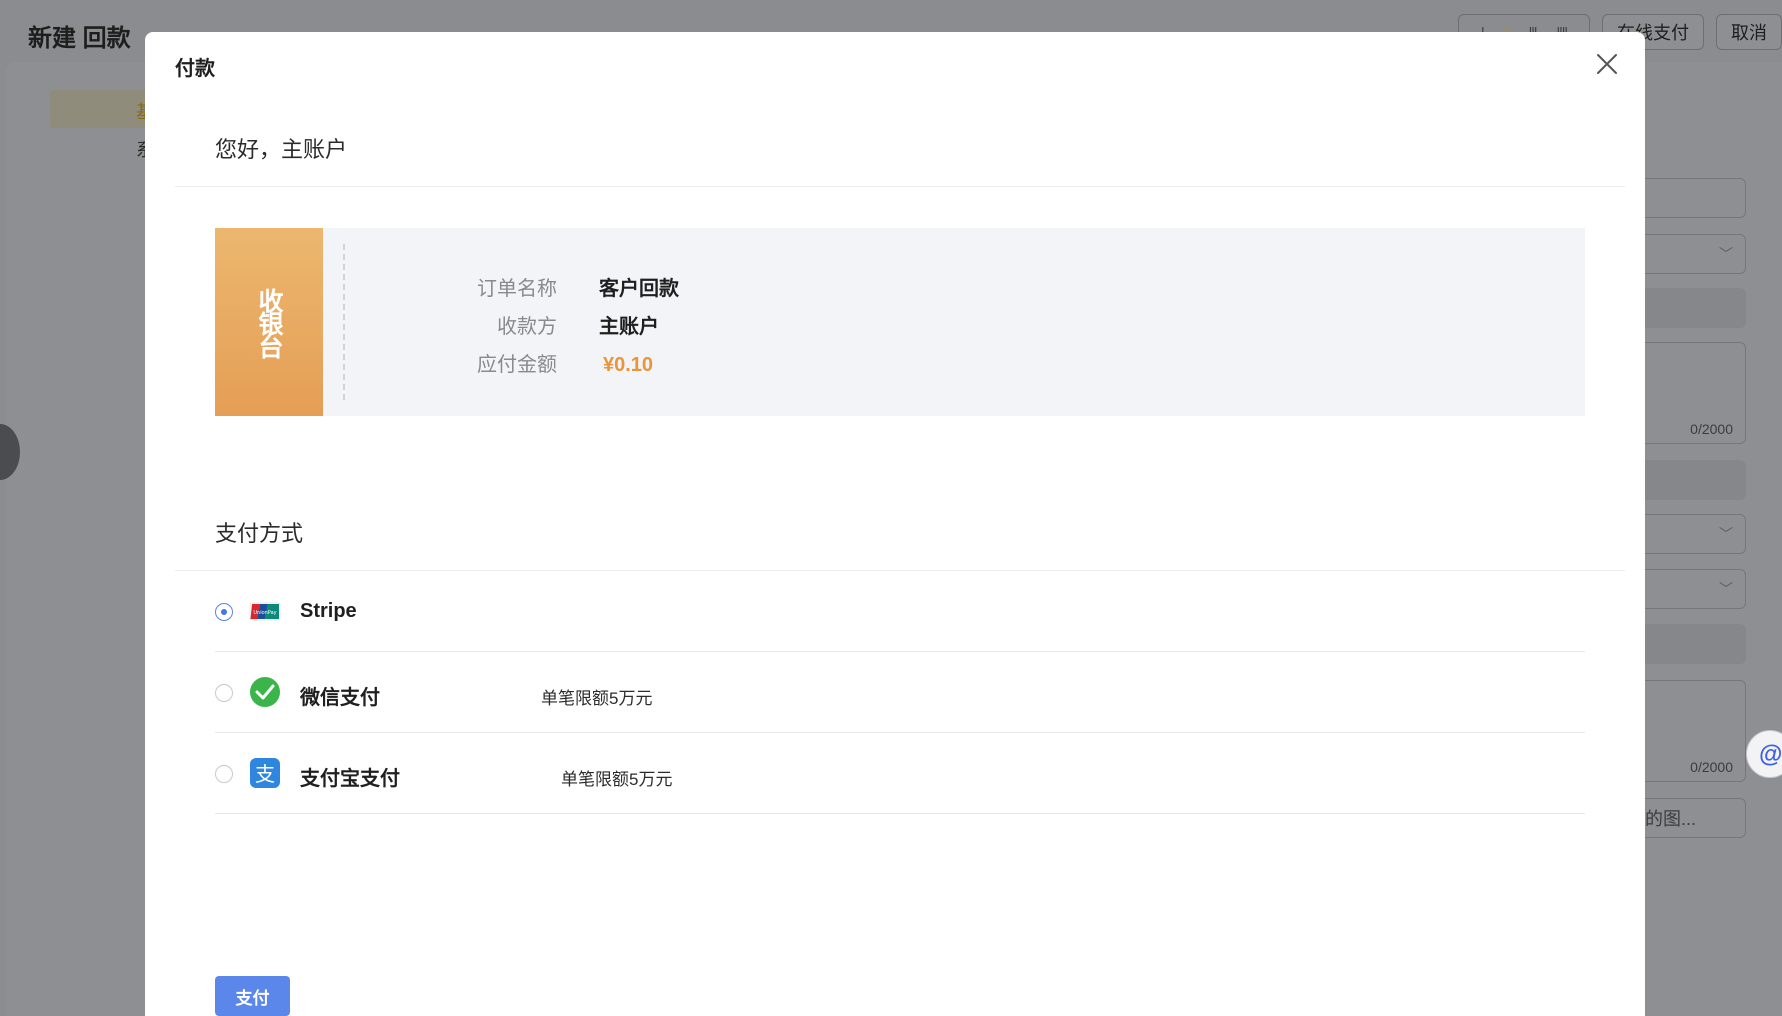 The height and width of the screenshot is (1016, 1782). I want to click on dashed-divider, so click(344, 322).